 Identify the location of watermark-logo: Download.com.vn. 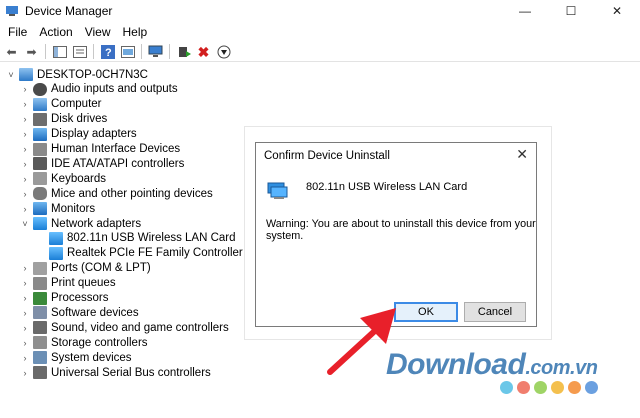
(492, 365).